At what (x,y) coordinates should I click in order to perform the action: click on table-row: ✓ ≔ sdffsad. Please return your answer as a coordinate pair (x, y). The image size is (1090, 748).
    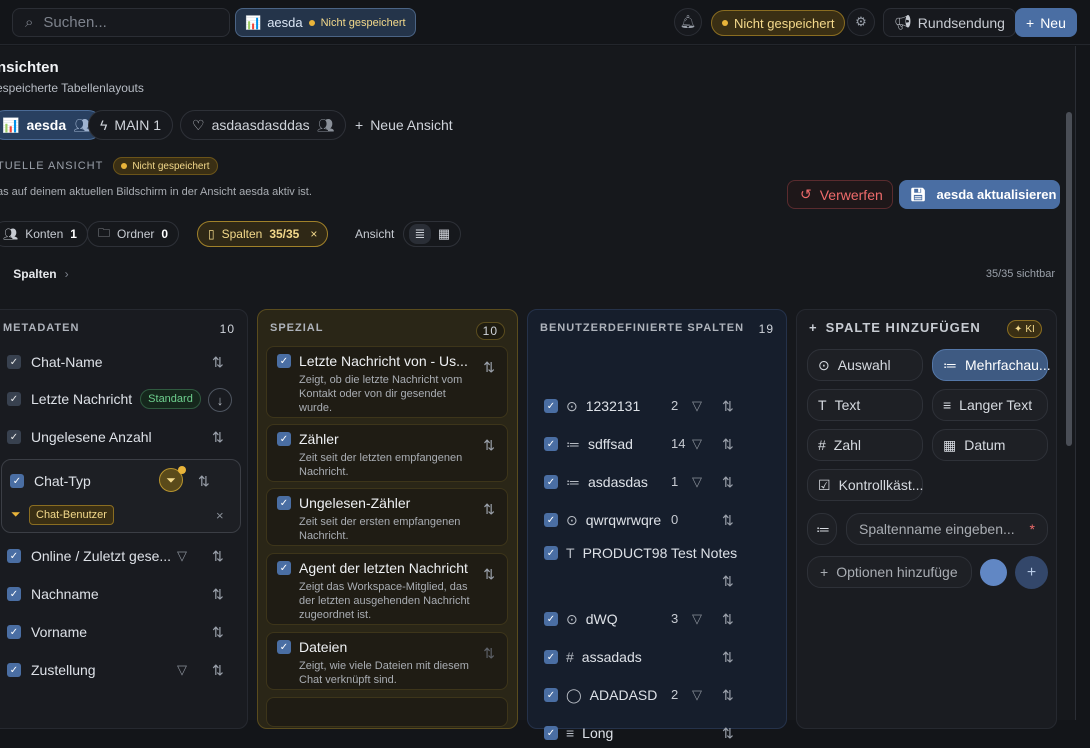
    Looking at the image, I should click on (588, 444).